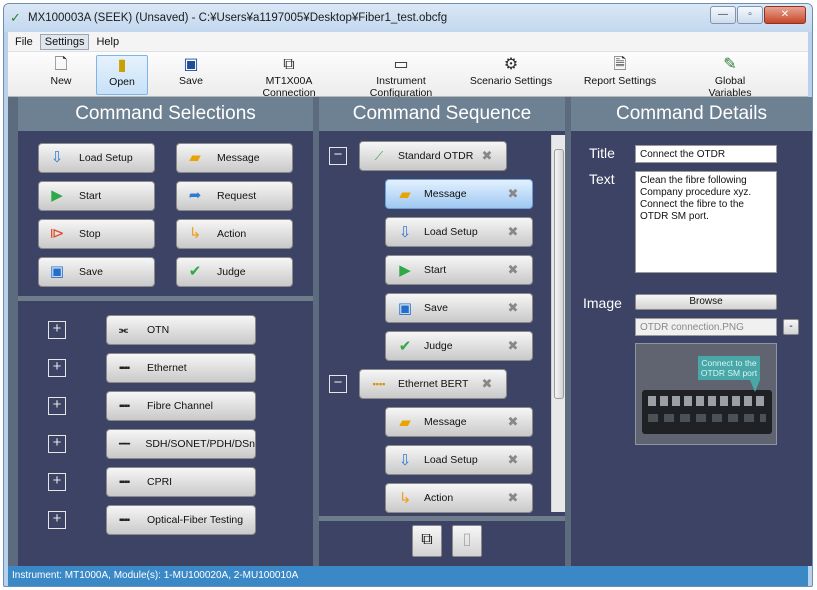  I want to click on expand-ethernet-icon: +, so click(57, 368).